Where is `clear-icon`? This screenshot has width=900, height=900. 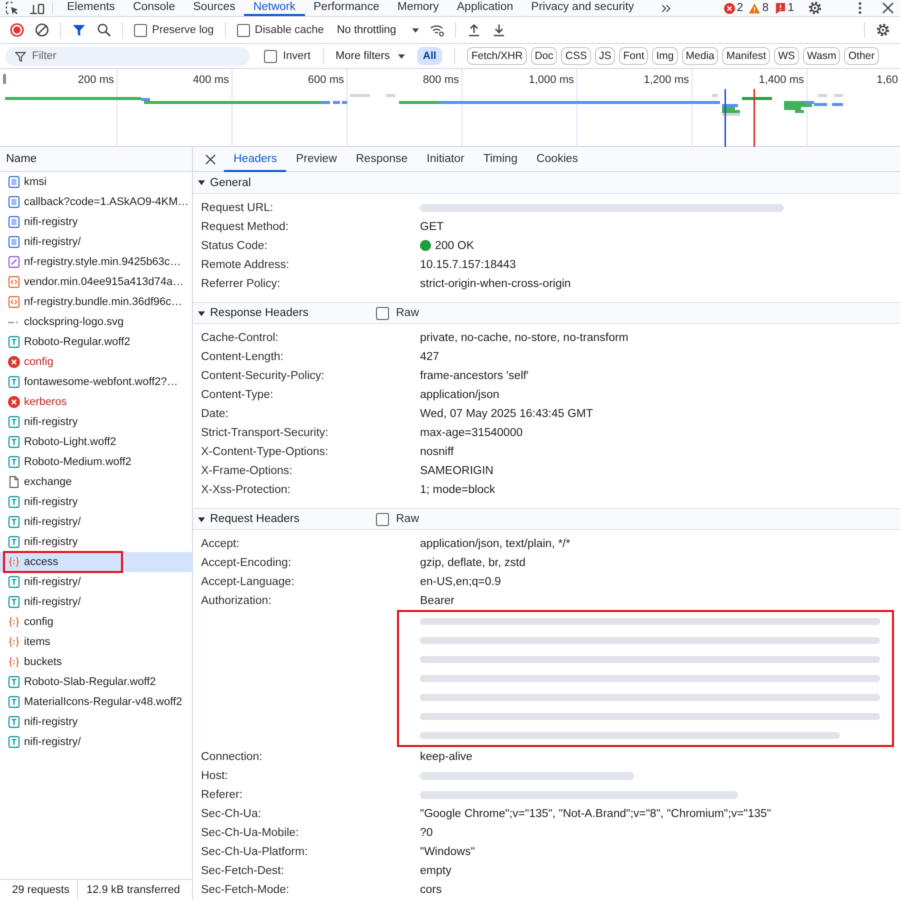 clear-icon is located at coordinates (42, 30).